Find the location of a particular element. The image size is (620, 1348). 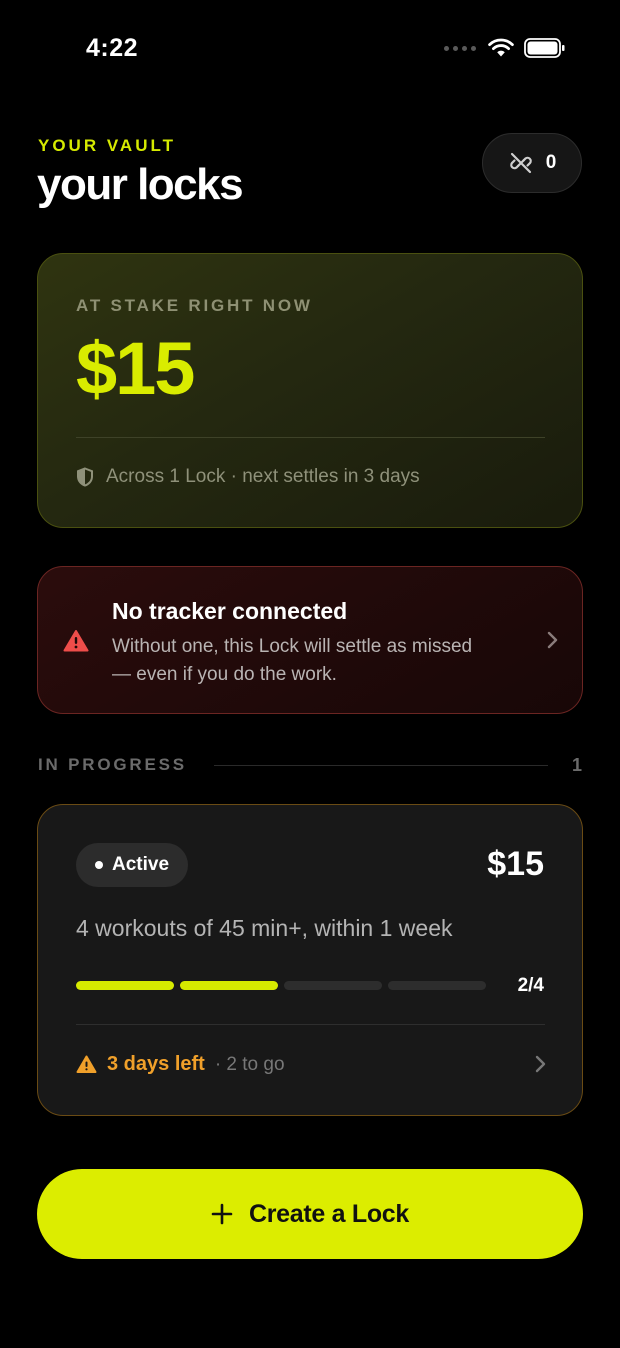

lock-amount: $15 is located at coordinates (515, 864).